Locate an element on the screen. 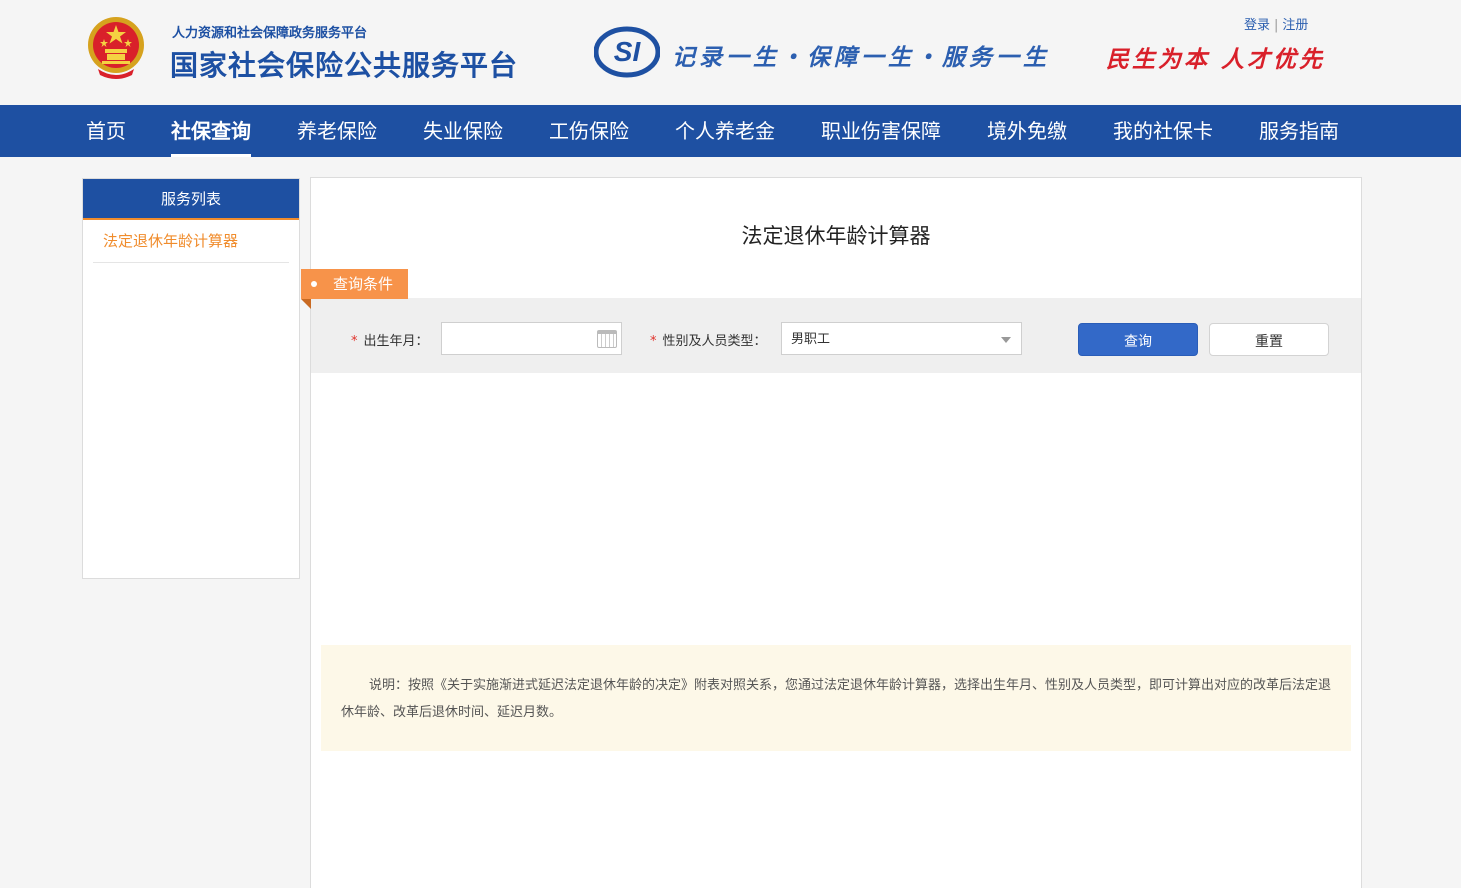  page-title: 法定退休年龄计算器 is located at coordinates (836, 236).